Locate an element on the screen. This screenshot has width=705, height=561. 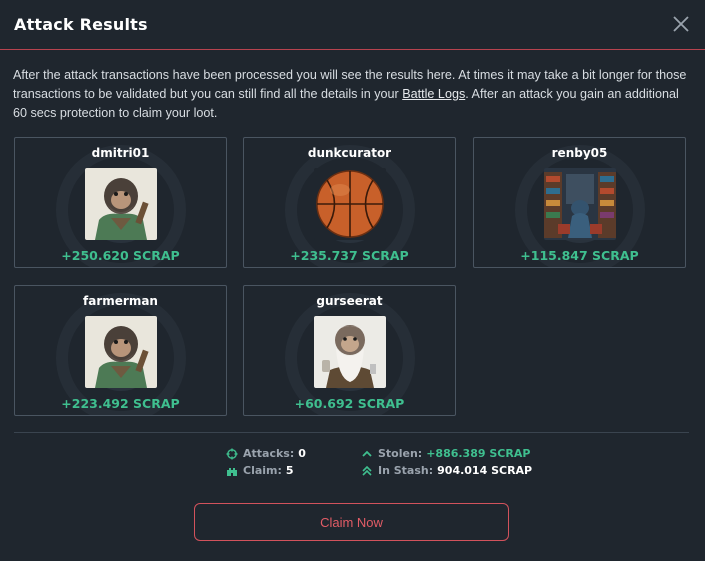
stolen-stat: Stolen: +886.389 SCRAP is located at coordinates (445, 453).